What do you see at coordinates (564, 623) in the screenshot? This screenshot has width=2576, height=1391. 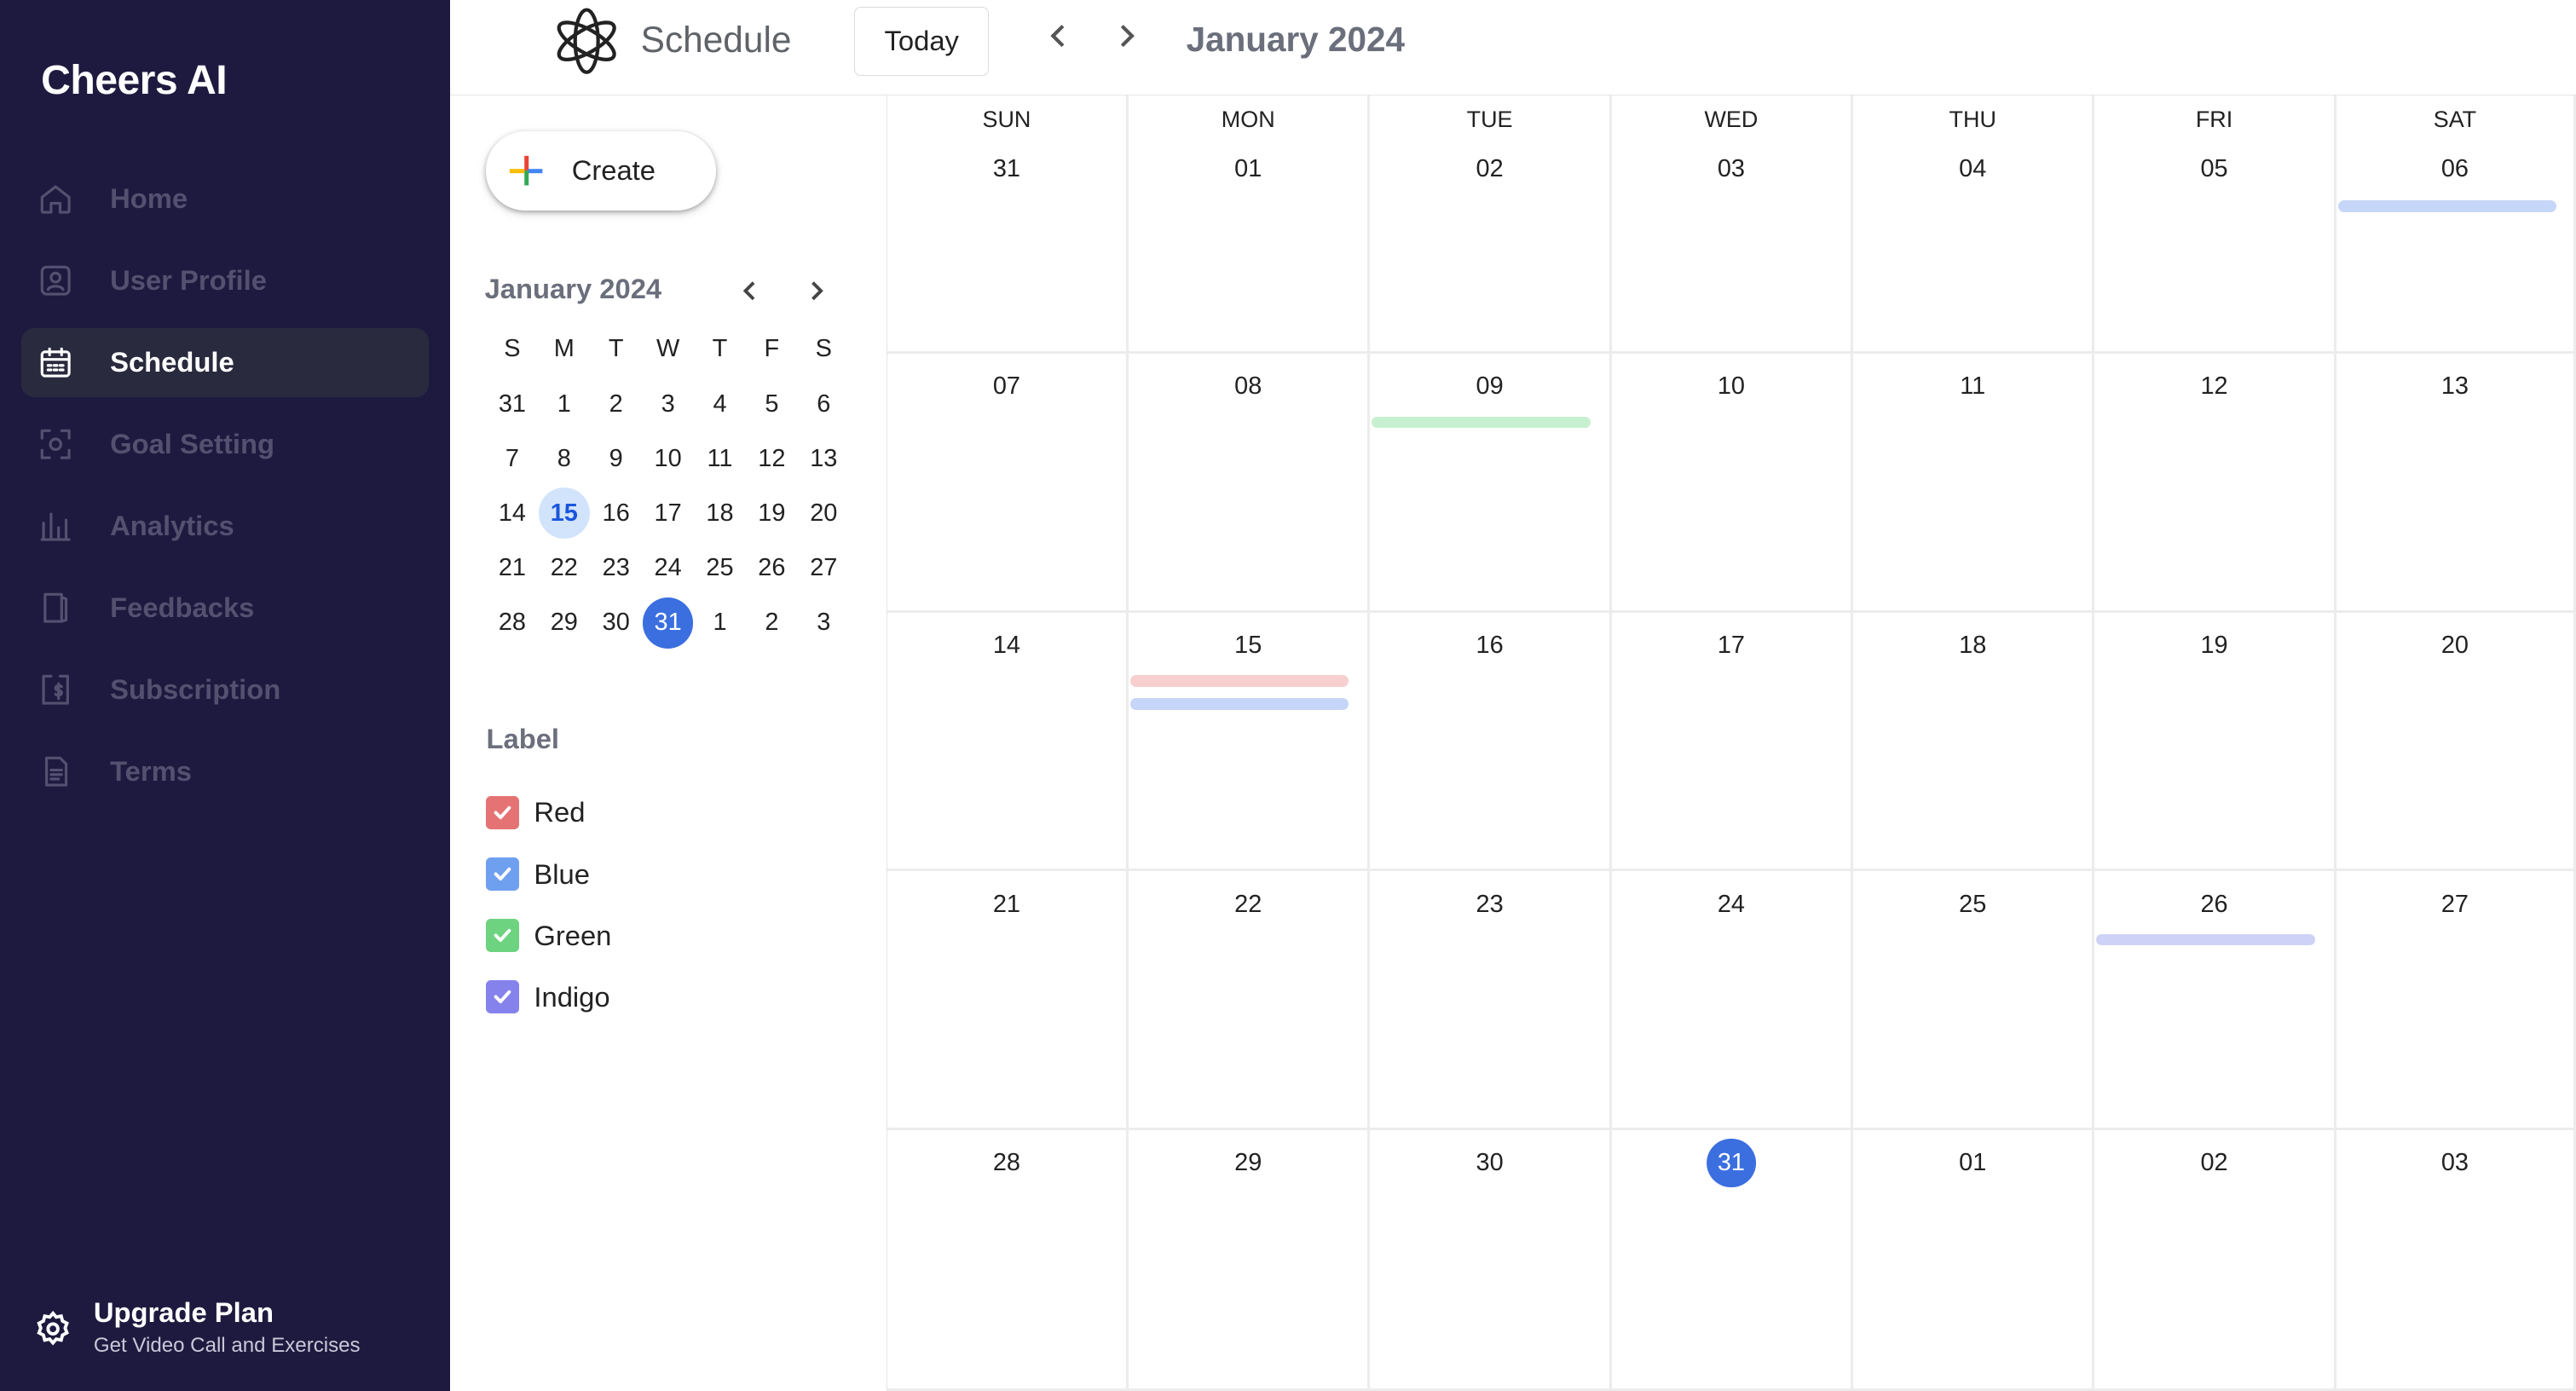 I see `mini-day: 29` at bounding box center [564, 623].